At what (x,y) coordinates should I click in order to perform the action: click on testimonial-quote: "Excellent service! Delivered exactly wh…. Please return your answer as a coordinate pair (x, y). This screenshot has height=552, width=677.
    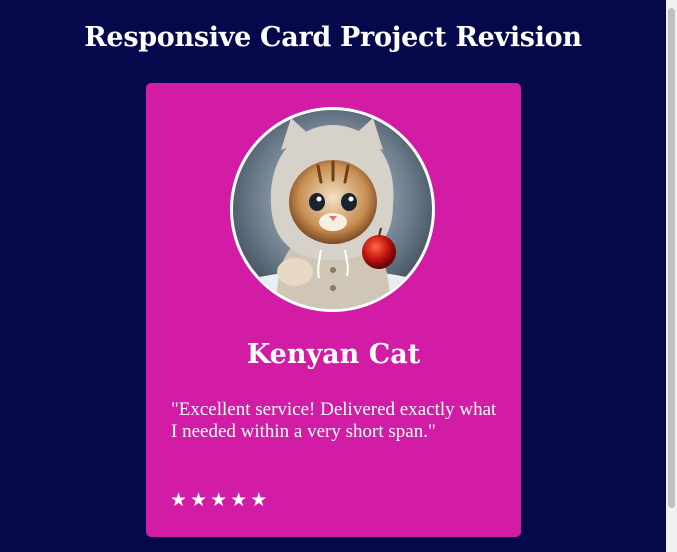
    Looking at the image, I should click on (334, 420).